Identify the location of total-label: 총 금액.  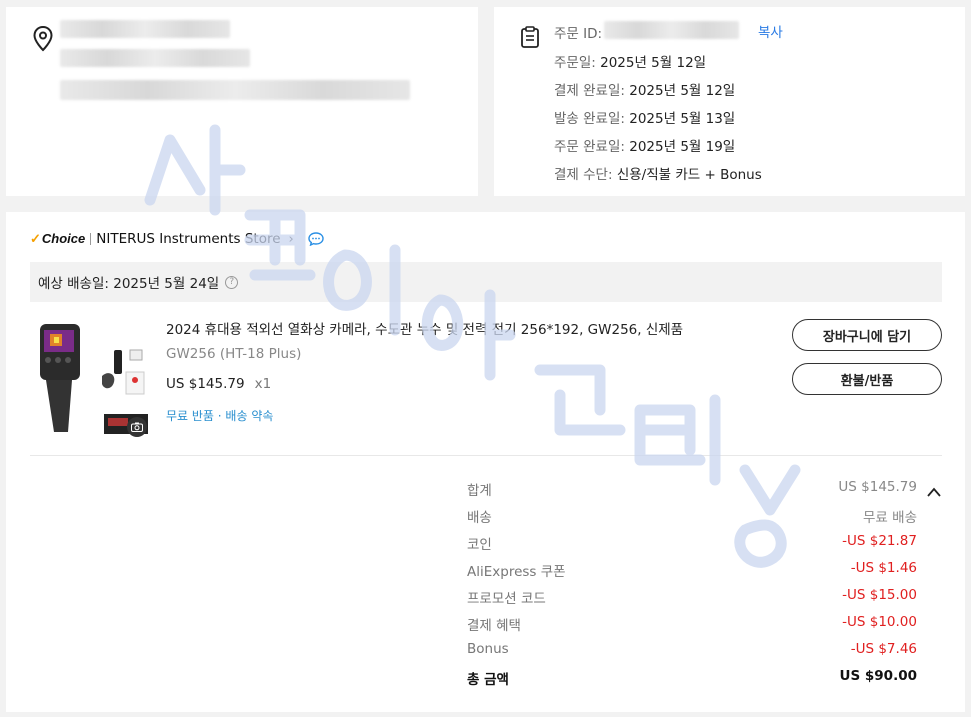
(488, 680).